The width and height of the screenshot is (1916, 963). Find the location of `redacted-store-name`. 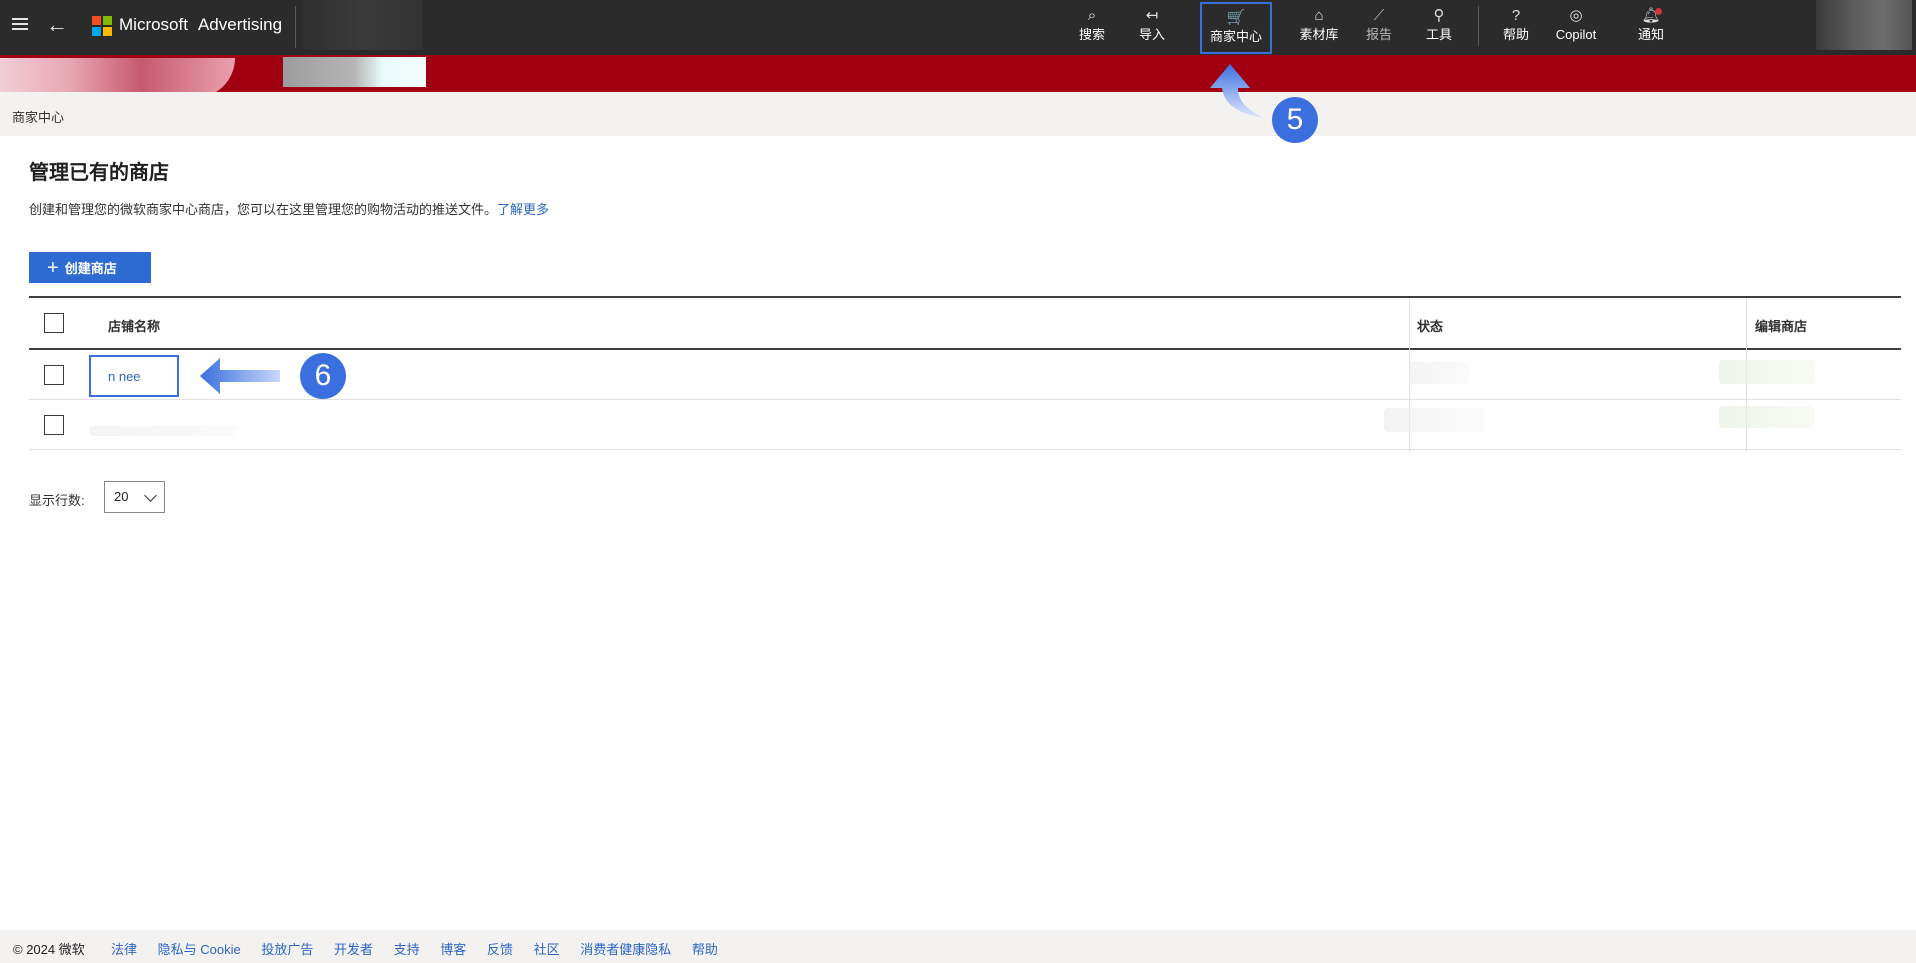

redacted-store-name is located at coordinates (164, 431).